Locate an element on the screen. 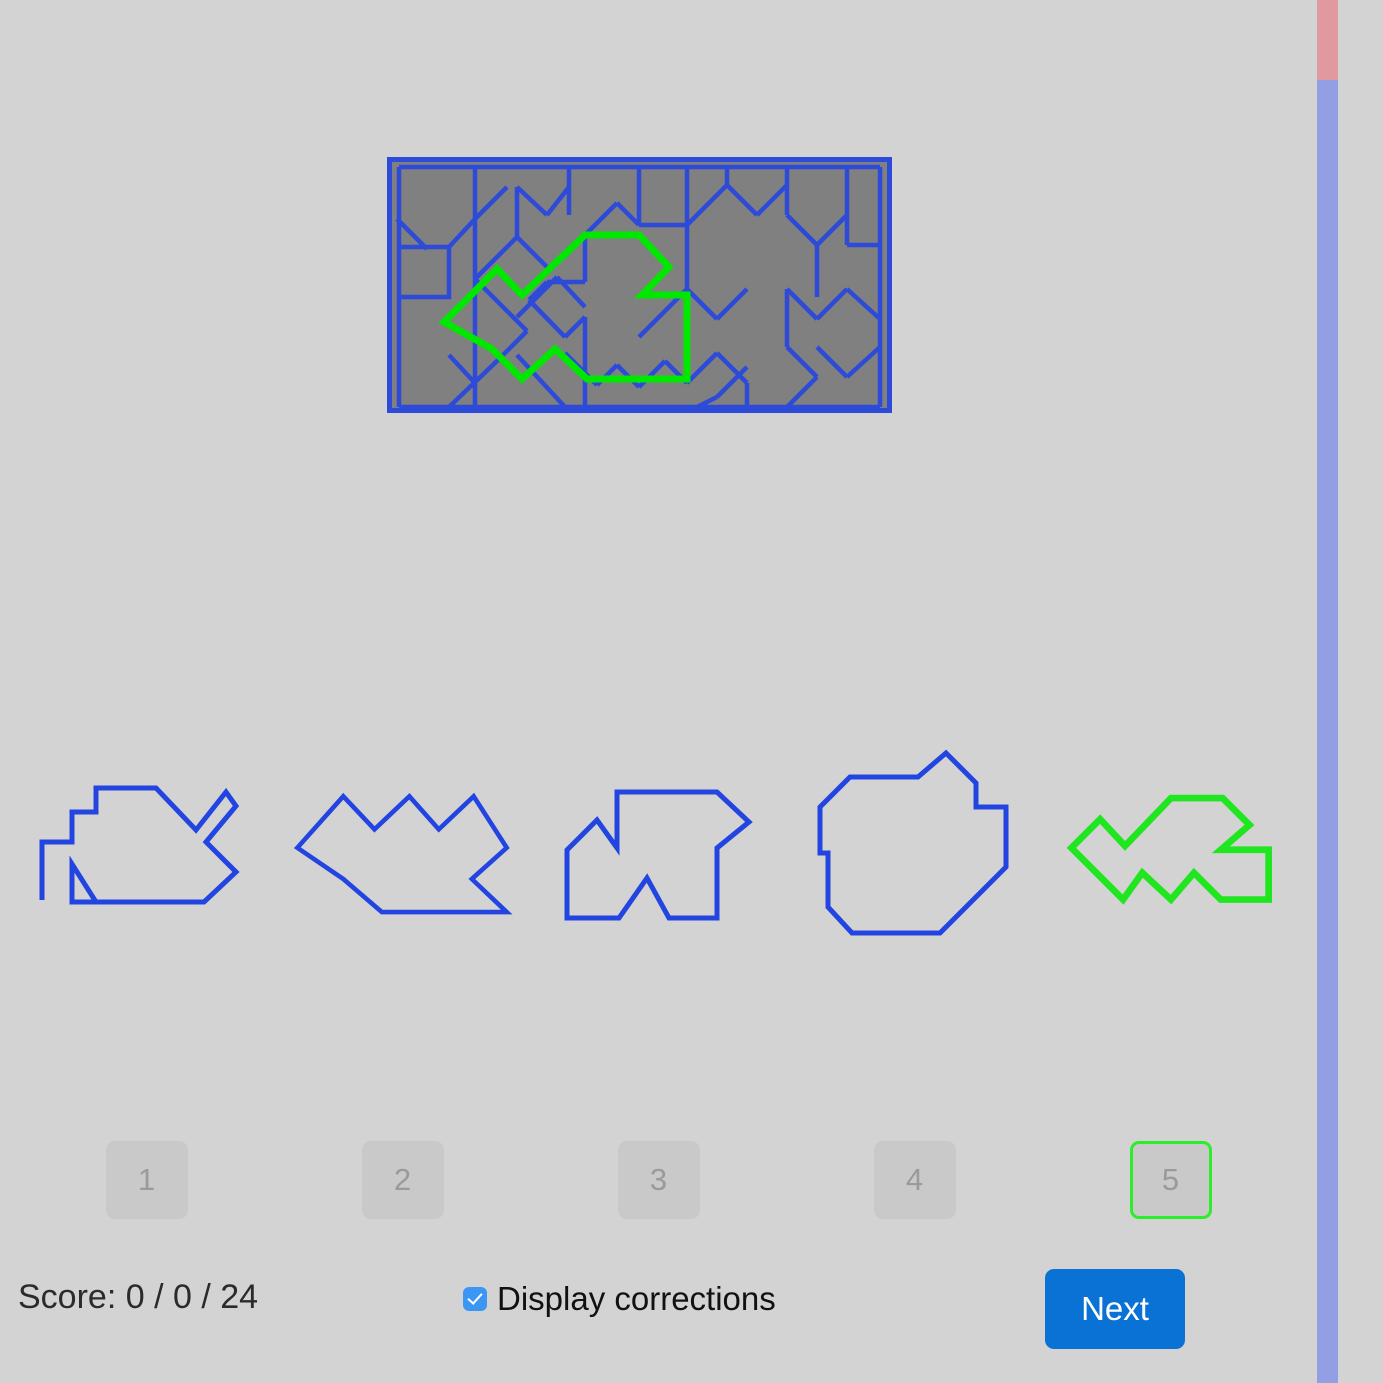 This screenshot has width=1383, height=1383. display-corrections-group: Display corrections is located at coordinates (619, 1299).